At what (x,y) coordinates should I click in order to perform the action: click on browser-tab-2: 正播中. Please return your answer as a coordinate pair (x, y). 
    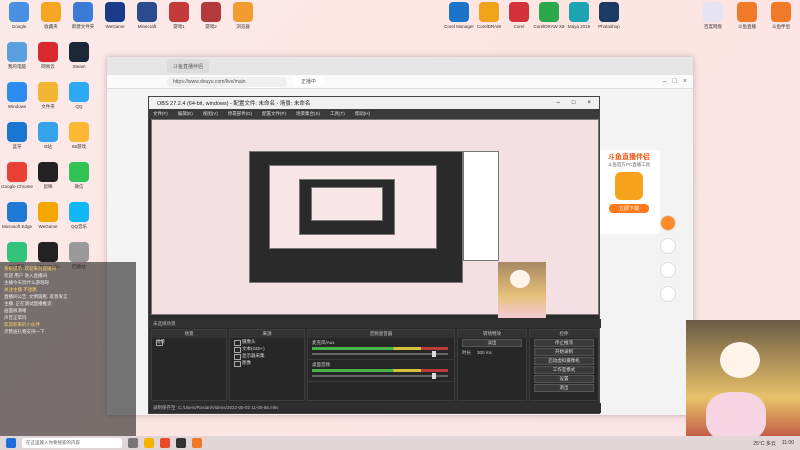
    Looking at the image, I should click on (309, 81).